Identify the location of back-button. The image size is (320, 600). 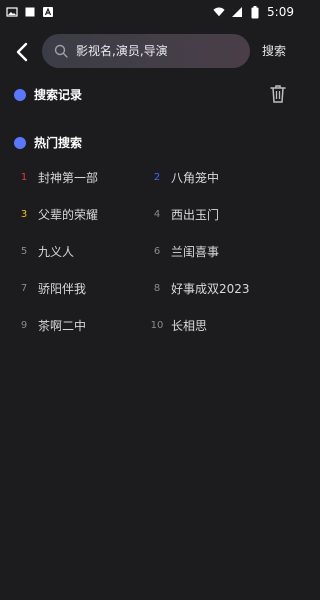
(22, 52).